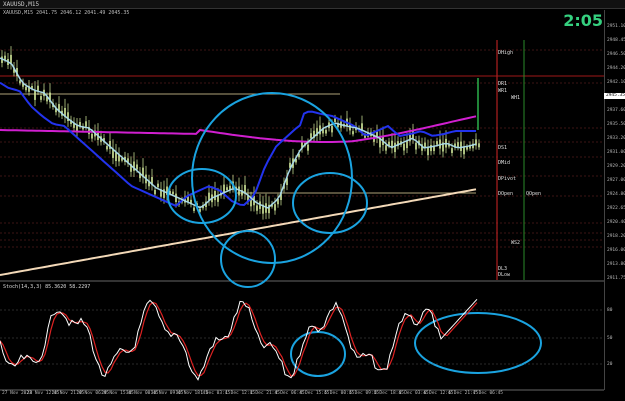  Describe the element at coordinates (504, 163) in the screenshot. I see `pivot-level-label: DMid` at that location.